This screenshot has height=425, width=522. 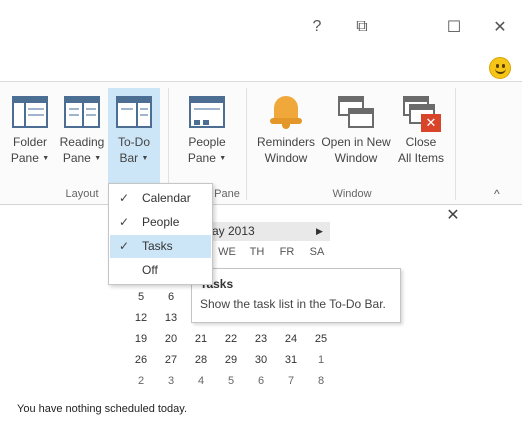 What do you see at coordinates (129, 158) in the screenshot?
I see `todo-bar-label-2: Bar` at bounding box center [129, 158].